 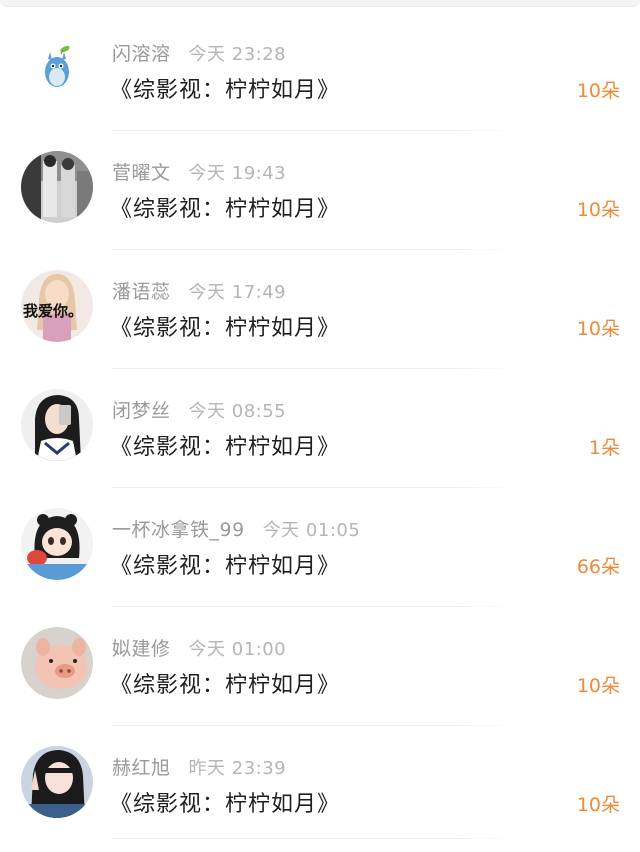 What do you see at coordinates (57, 544) in the screenshot?
I see `anime-girl-avatar` at bounding box center [57, 544].